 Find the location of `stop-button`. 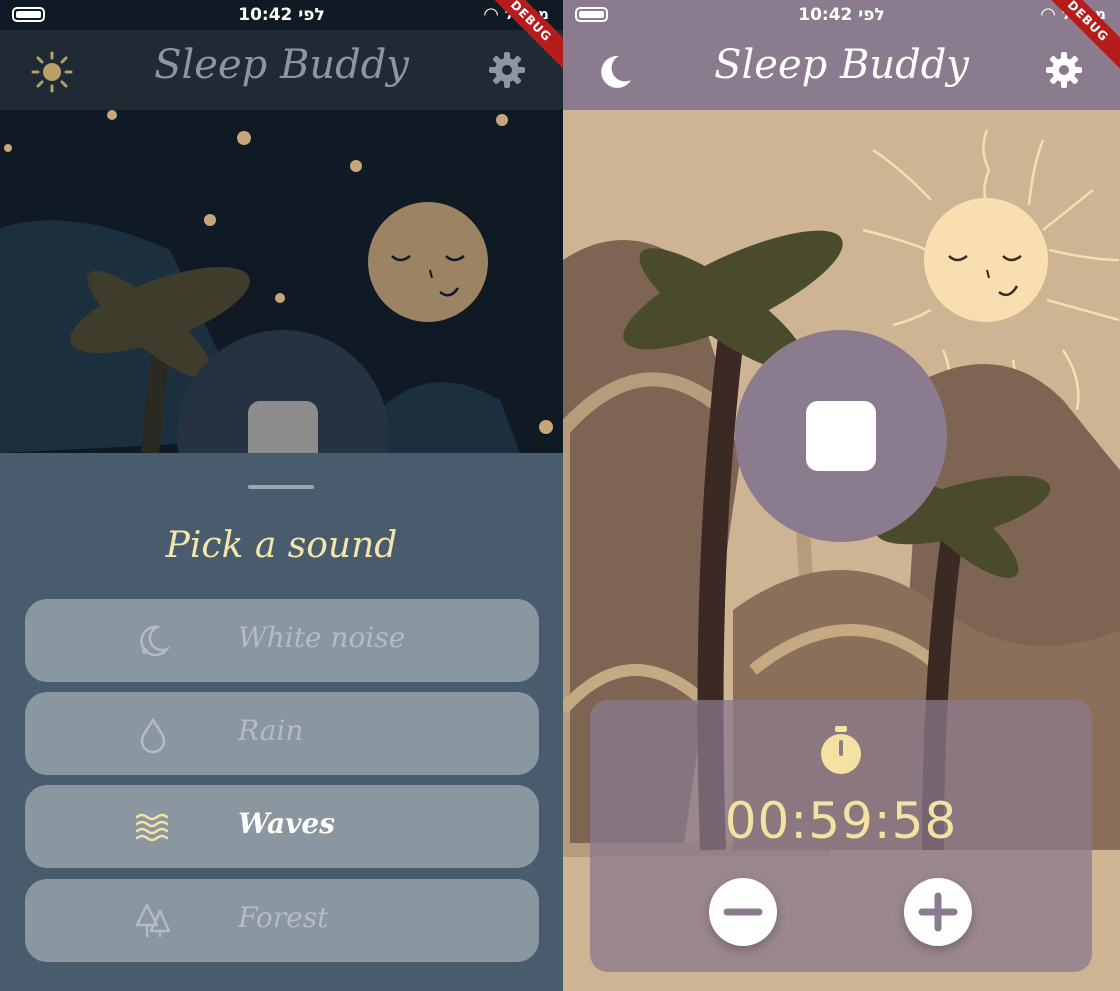

stop-button is located at coordinates (841, 436).